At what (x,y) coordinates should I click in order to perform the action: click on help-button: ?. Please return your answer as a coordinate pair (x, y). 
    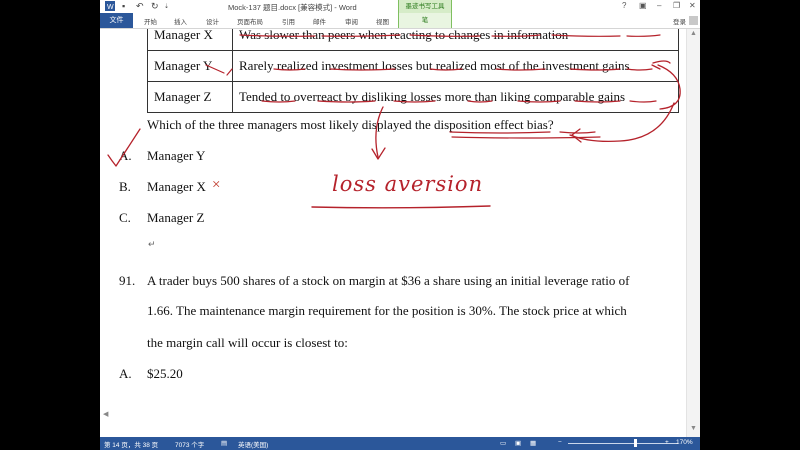
    Looking at the image, I should click on (624, 5).